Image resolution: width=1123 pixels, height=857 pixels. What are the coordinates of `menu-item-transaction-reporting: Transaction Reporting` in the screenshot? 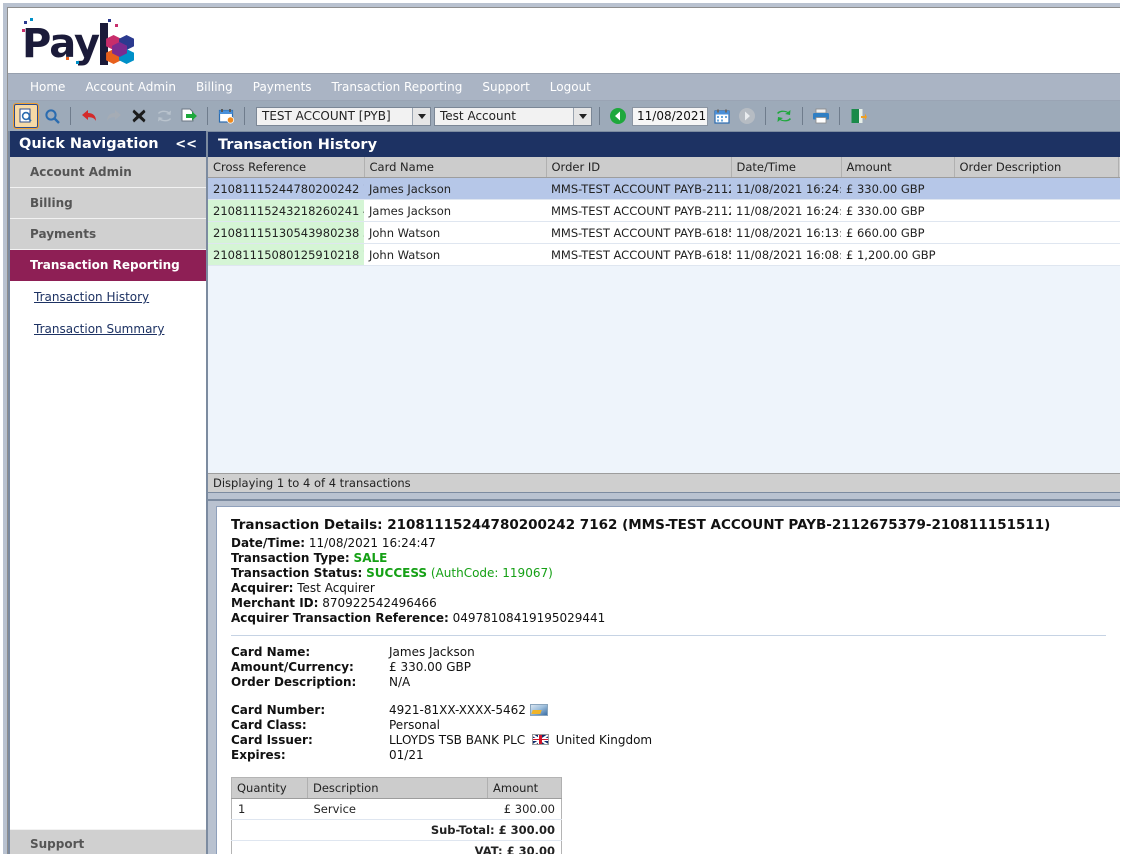 It's located at (397, 87).